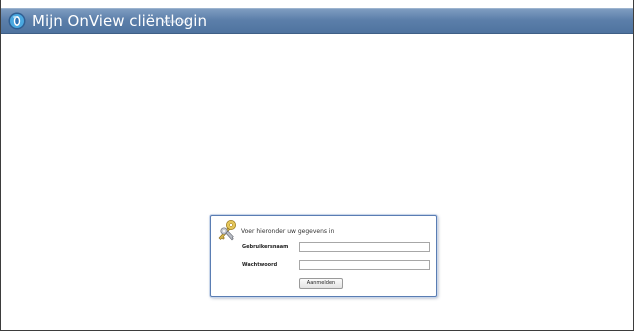  Describe the element at coordinates (317, 21) in the screenshot. I see `header-bar: Mijn OnView cliëntlogin Versie: 2.0.9` at that location.